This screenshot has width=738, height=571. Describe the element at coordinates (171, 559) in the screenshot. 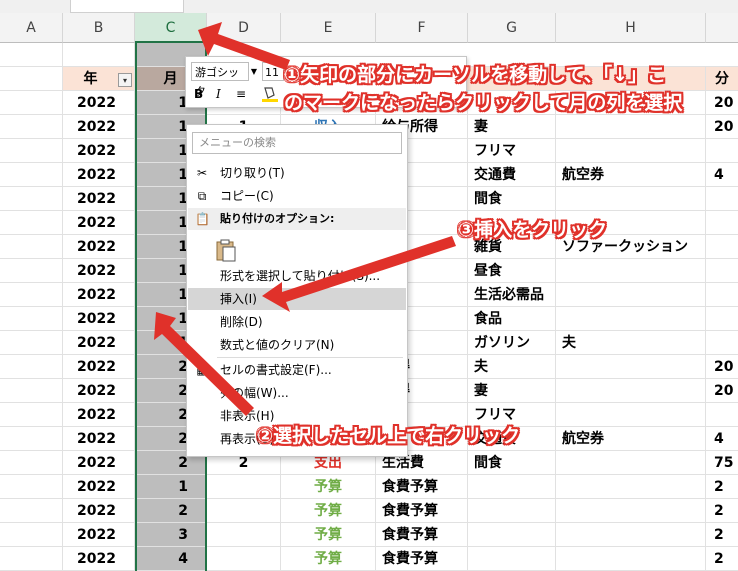

I see `month-cell: 4` at that location.